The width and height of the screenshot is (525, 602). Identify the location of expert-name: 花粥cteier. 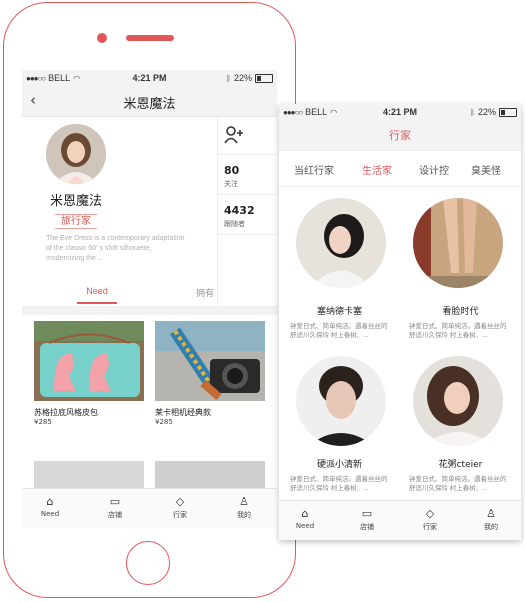
(460, 465).